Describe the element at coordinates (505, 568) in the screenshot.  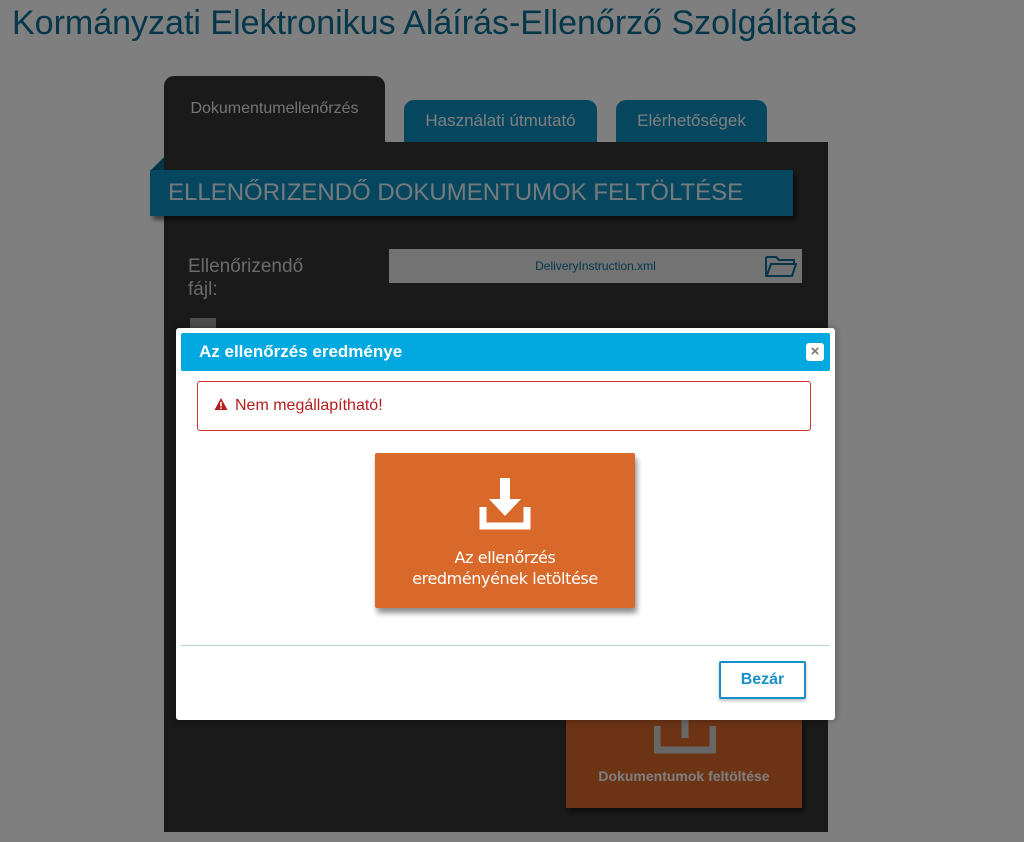
I see `download-result-label: Az ellenőrzés eredményének letöltése` at that location.